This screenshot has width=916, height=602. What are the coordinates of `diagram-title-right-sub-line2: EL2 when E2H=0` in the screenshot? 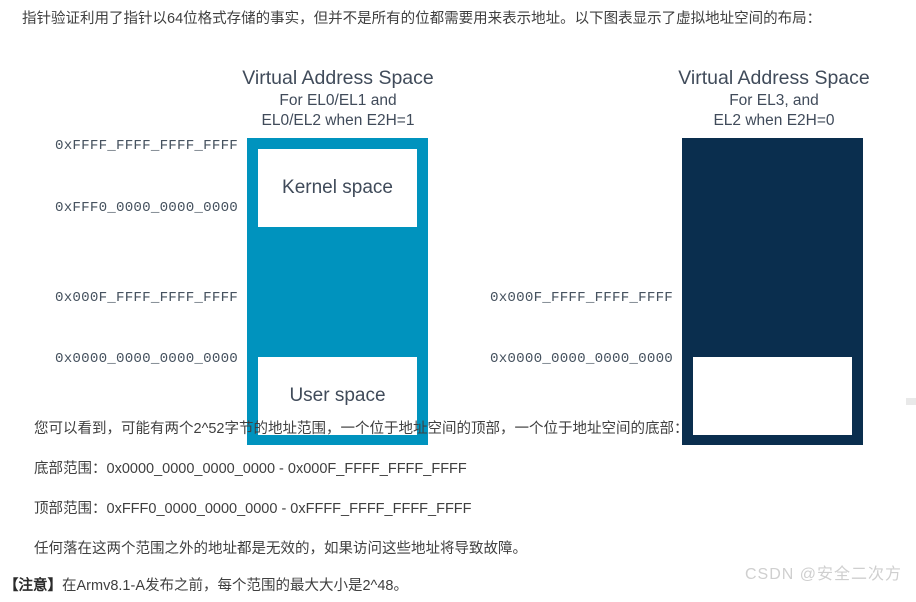 It's located at (774, 120).